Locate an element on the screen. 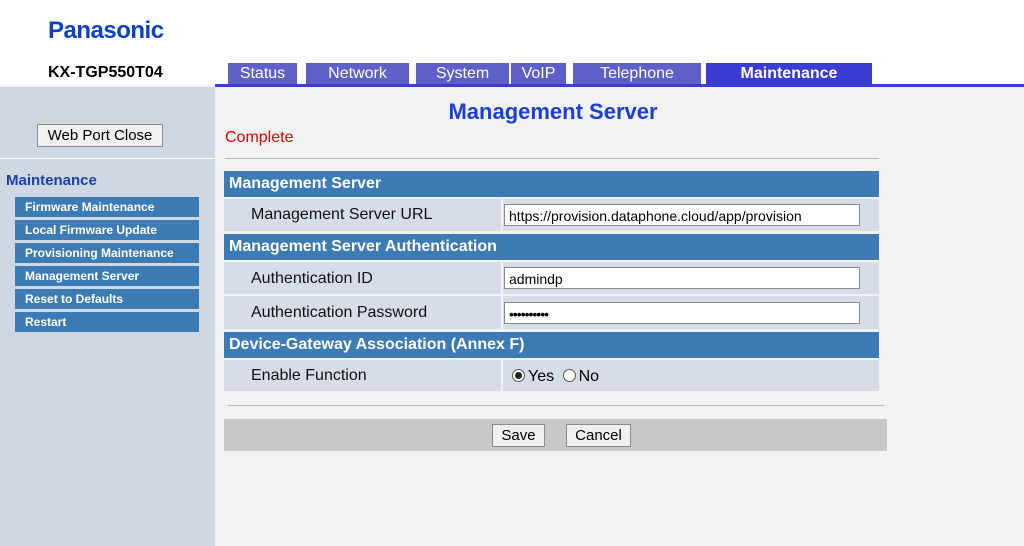  management-server-url-label: Management Server URL is located at coordinates (342, 214).